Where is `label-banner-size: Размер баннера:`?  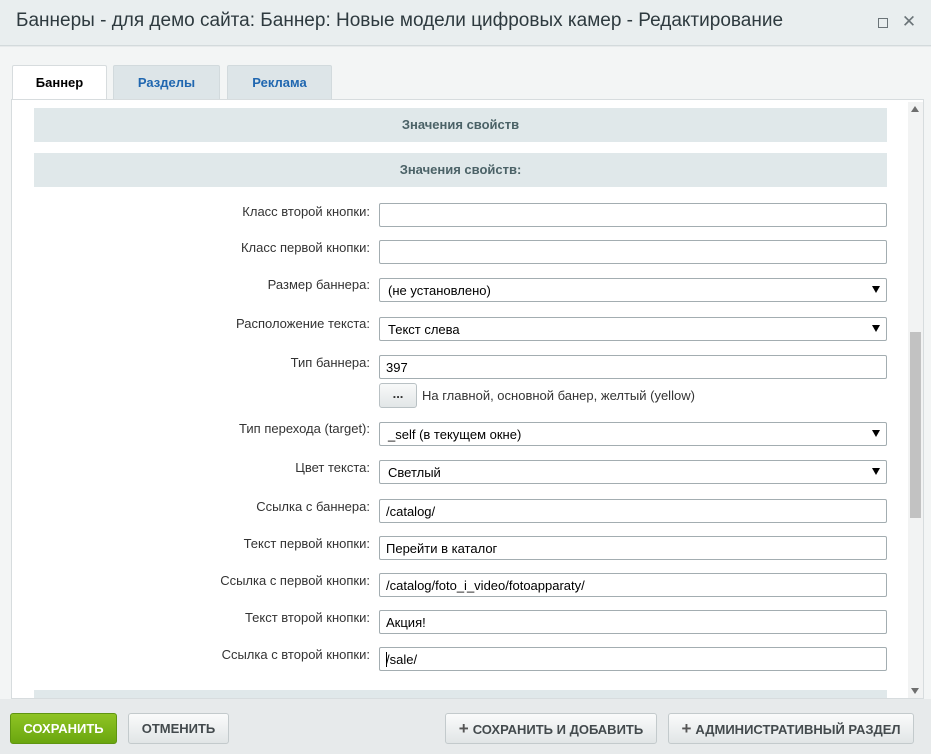
label-banner-size: Размер баннера: is located at coordinates (318, 284).